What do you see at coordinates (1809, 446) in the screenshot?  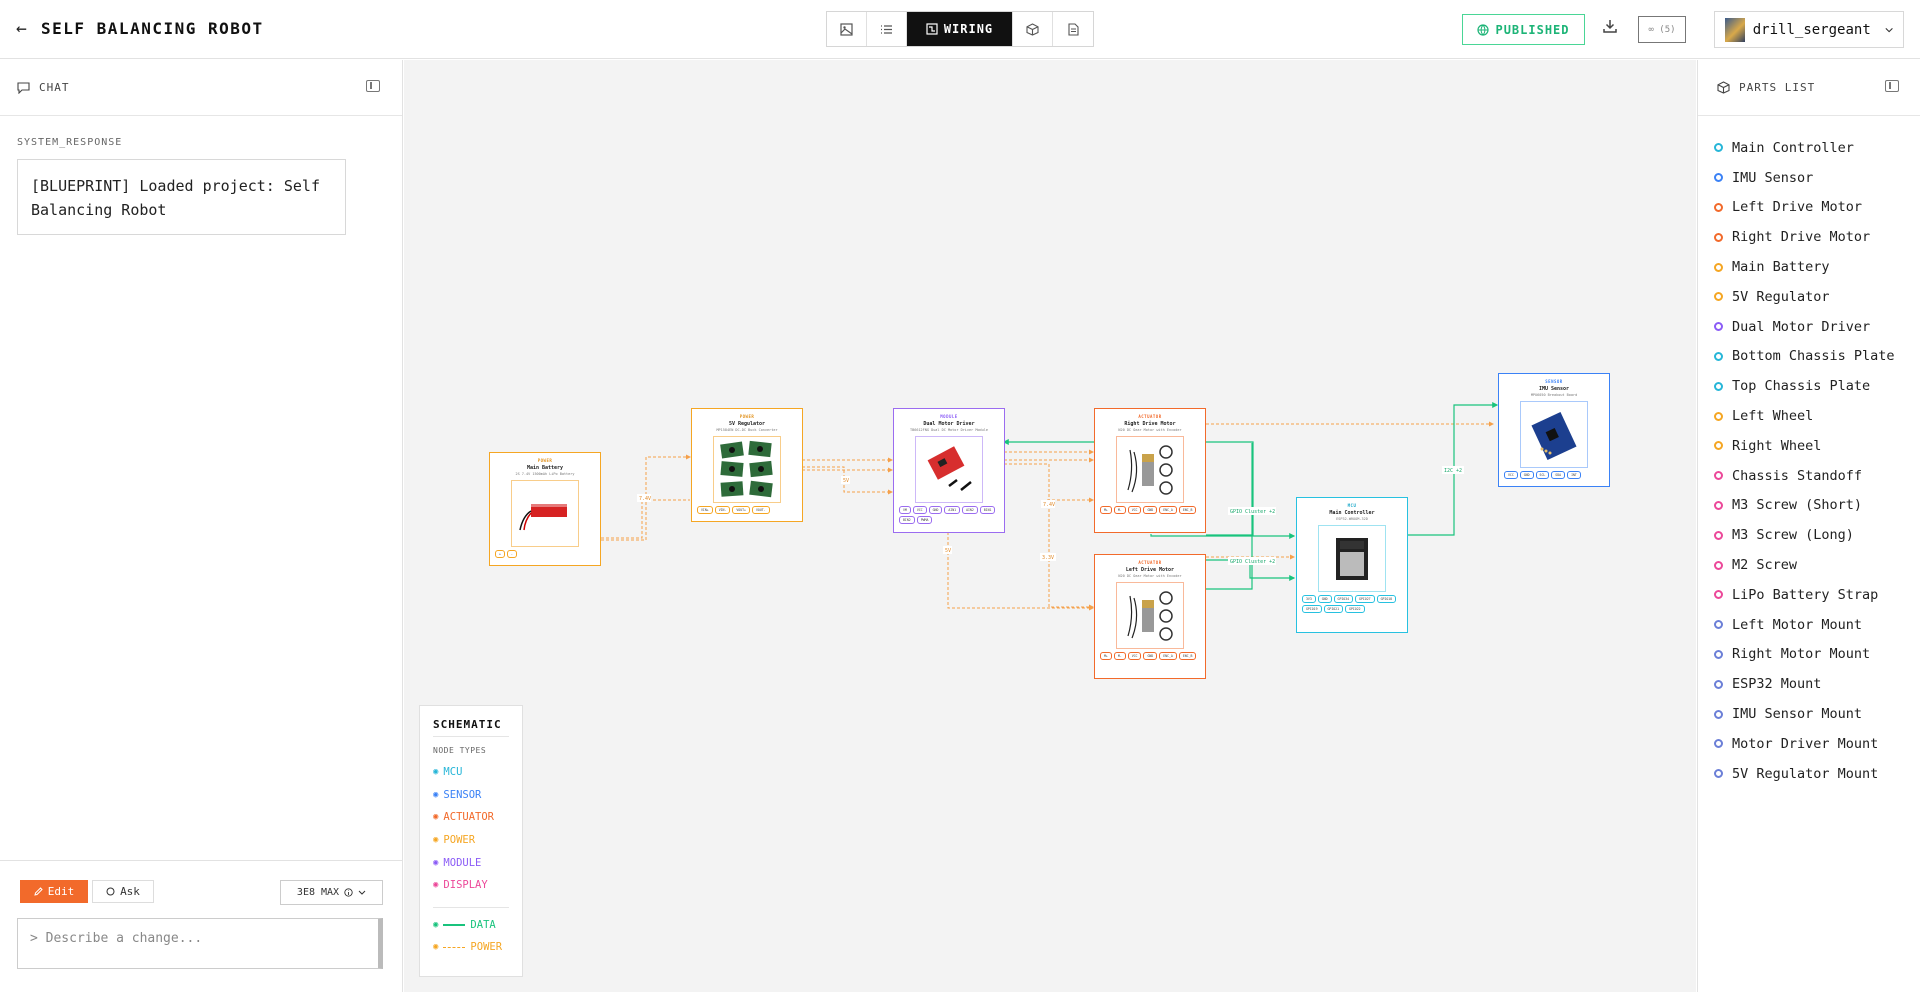 I see `part-item: Right Wheel` at bounding box center [1809, 446].